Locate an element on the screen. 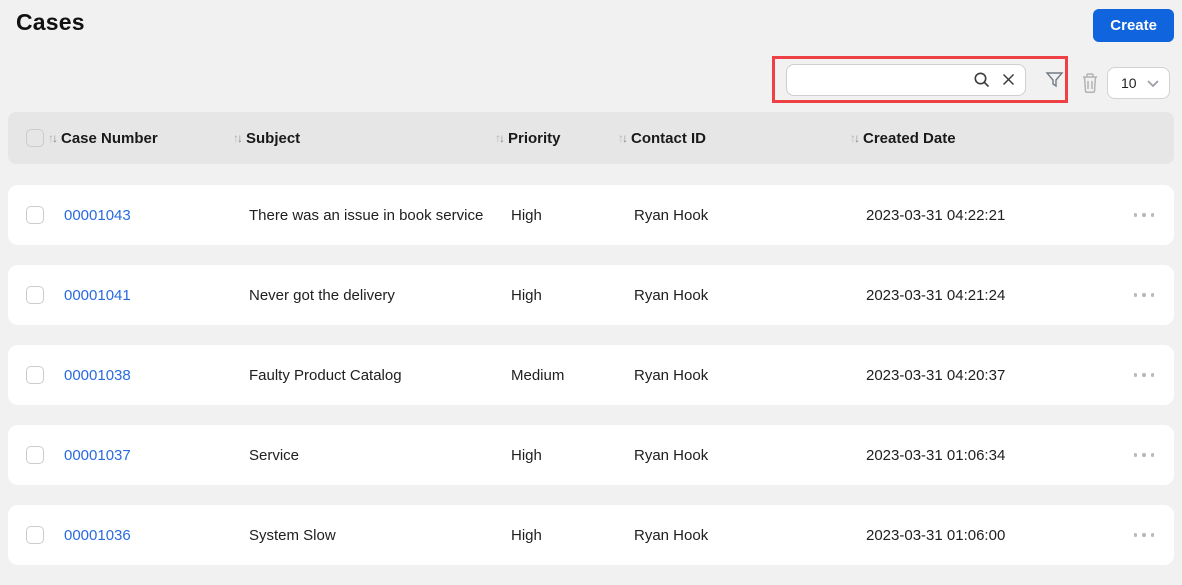 This screenshot has height=585, width=1182. search-box is located at coordinates (906, 79).